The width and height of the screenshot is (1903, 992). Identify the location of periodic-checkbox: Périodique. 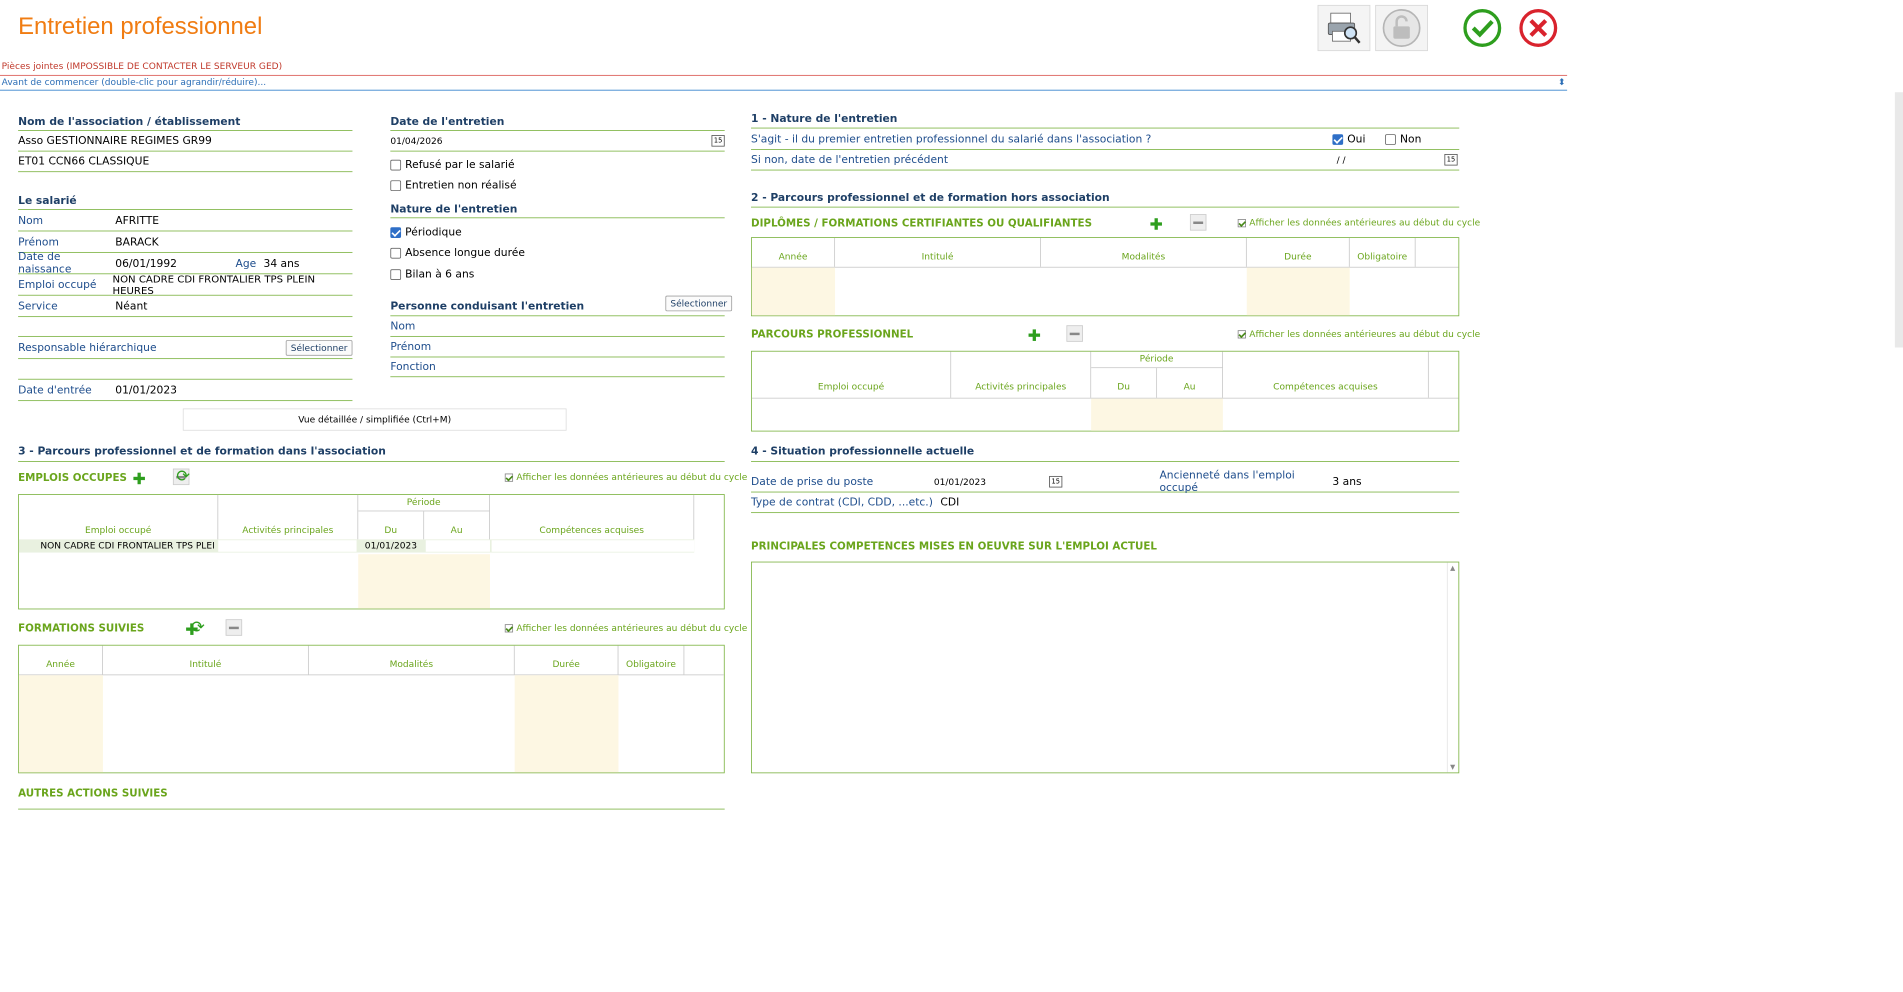
(426, 232).